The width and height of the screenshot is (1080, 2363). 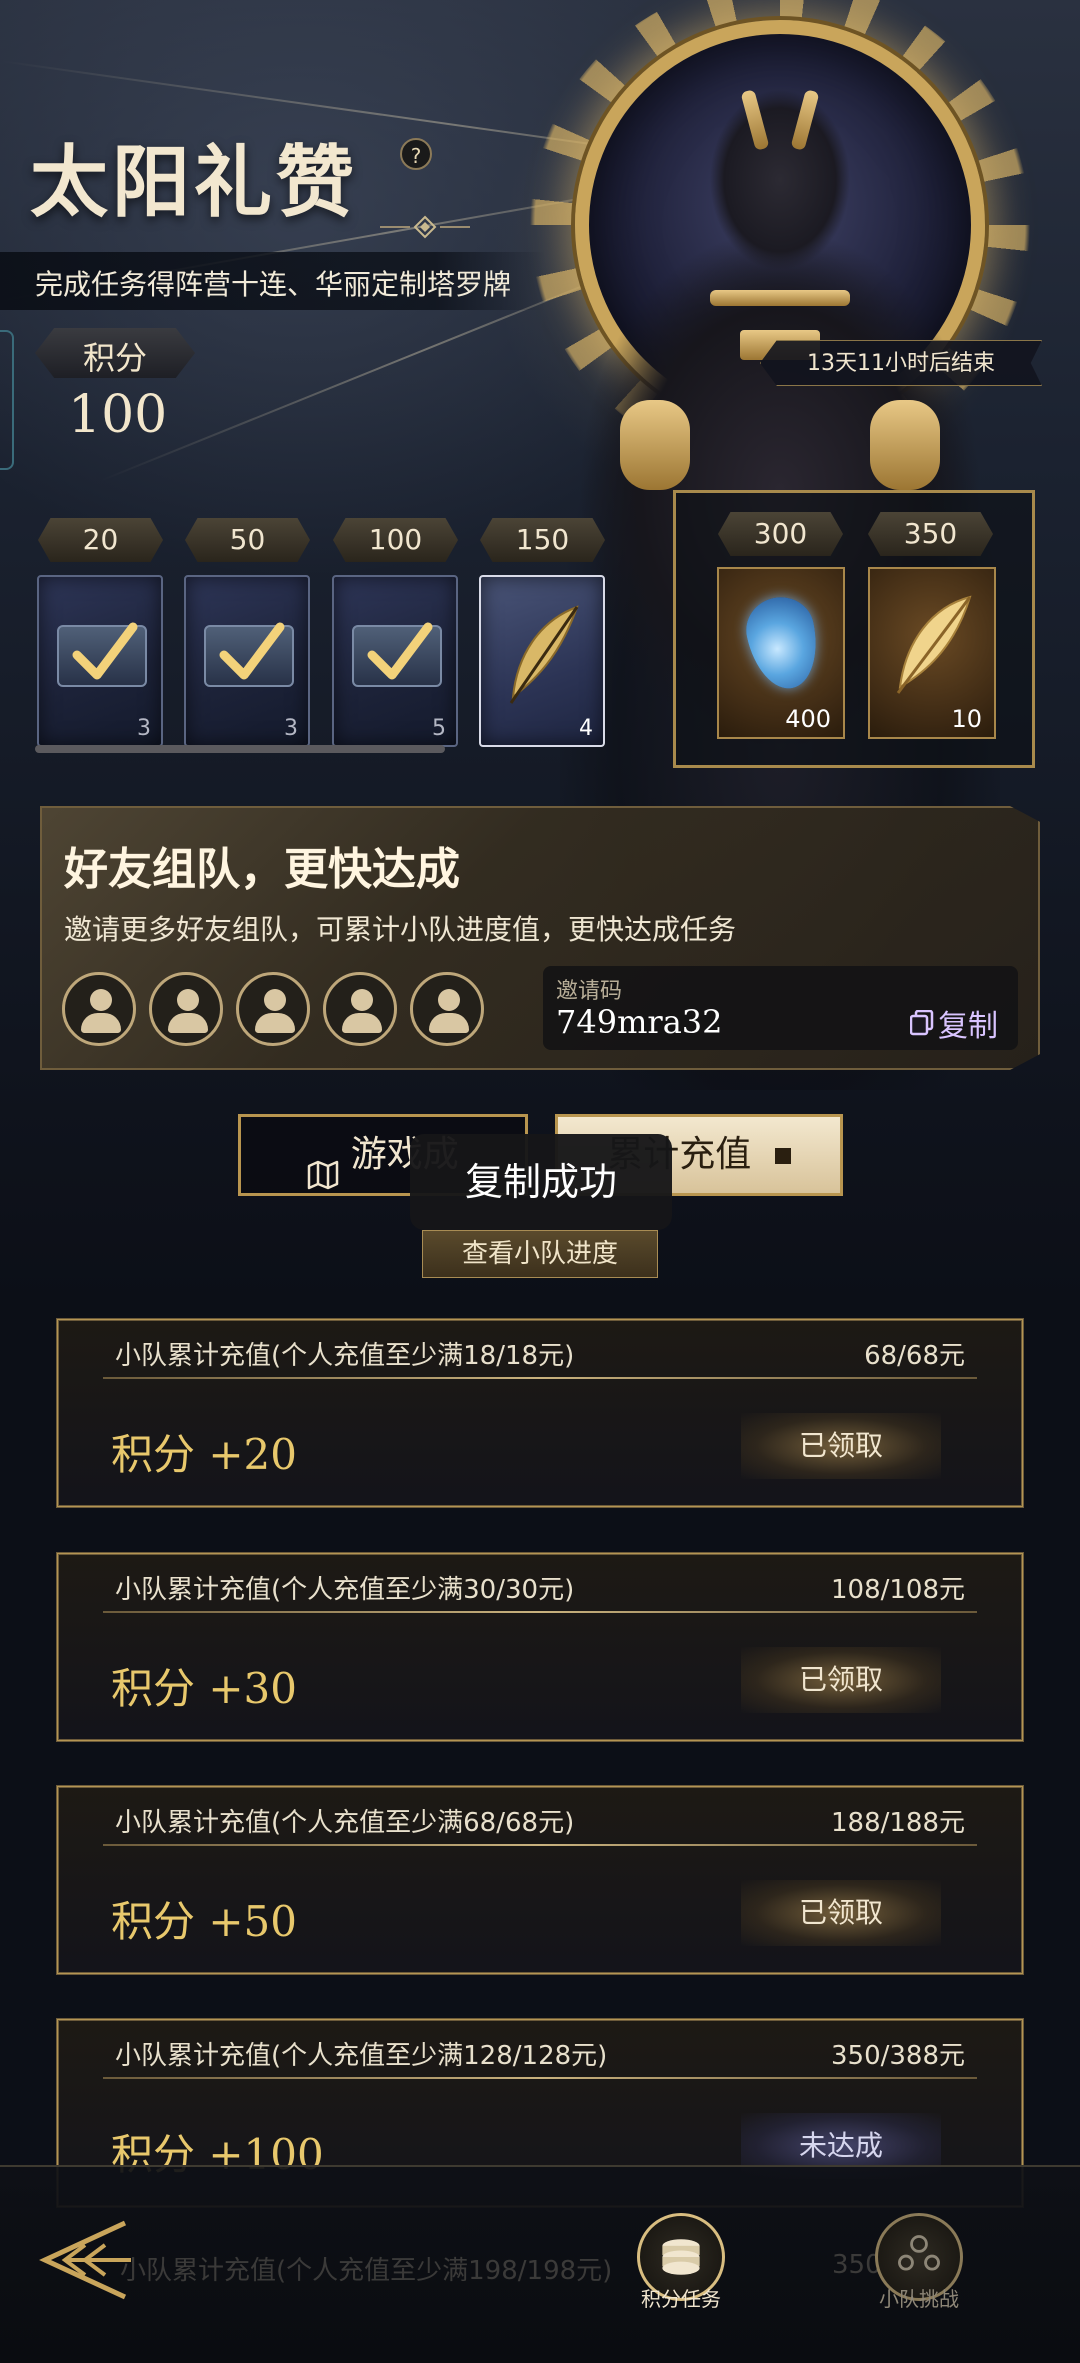 What do you see at coordinates (541, 1182) in the screenshot?
I see `copy-success-toast: 复制成功` at bounding box center [541, 1182].